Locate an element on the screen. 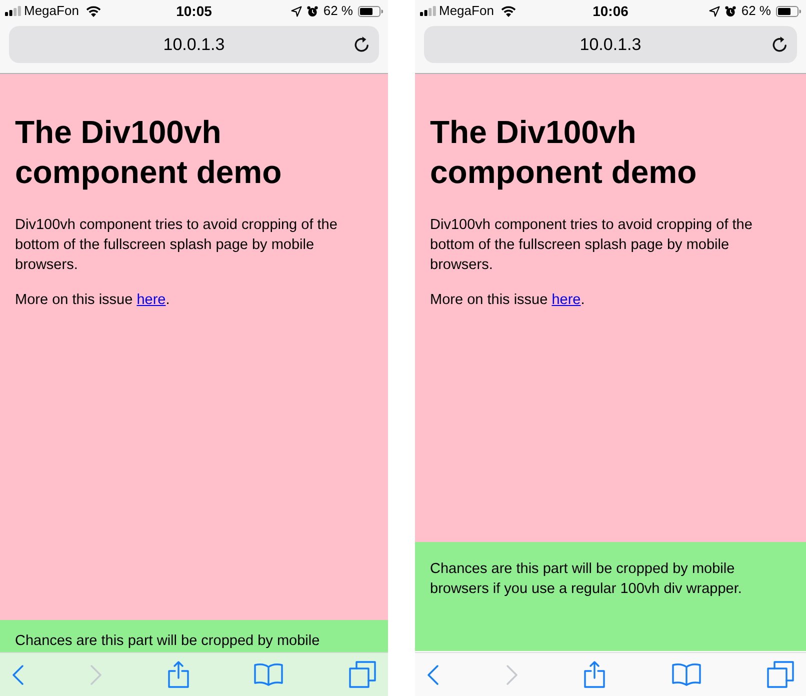 This screenshot has height=696, width=806. status-time: 10:05 is located at coordinates (194, 11).